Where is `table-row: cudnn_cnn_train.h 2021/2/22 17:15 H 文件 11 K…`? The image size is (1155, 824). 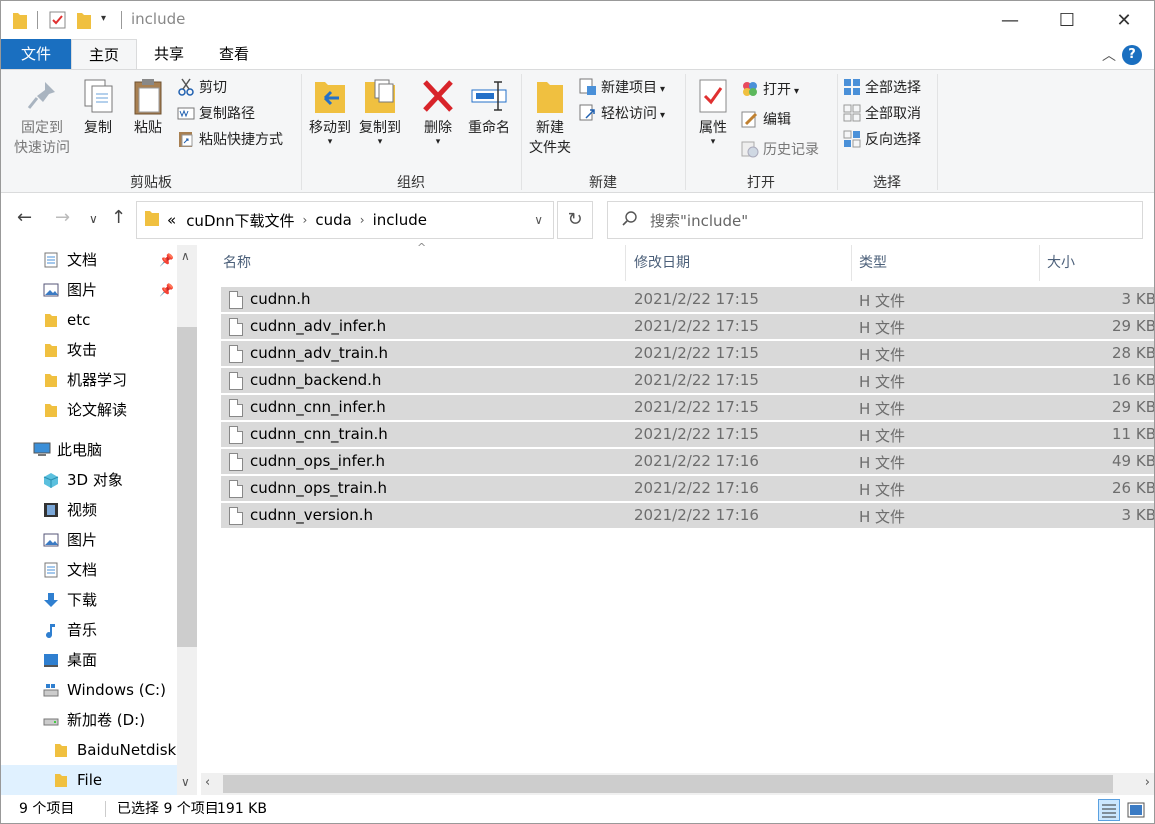 table-row: cudnn_cnn_train.h 2021/2/22 17:15 H 文件 11 K… is located at coordinates (687, 435).